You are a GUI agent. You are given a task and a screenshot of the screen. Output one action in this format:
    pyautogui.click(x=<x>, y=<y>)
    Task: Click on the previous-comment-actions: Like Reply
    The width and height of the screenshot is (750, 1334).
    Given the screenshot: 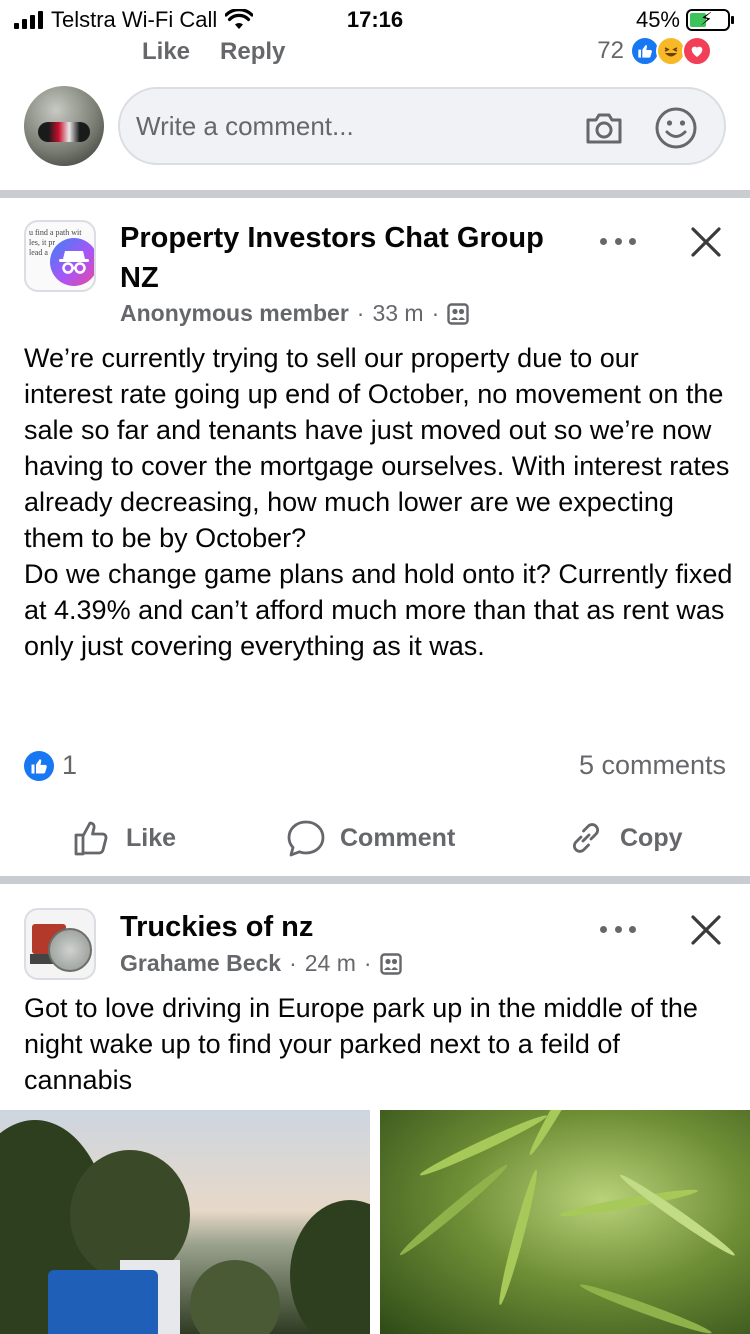 What is the action you would take?
    pyautogui.click(x=213, y=52)
    